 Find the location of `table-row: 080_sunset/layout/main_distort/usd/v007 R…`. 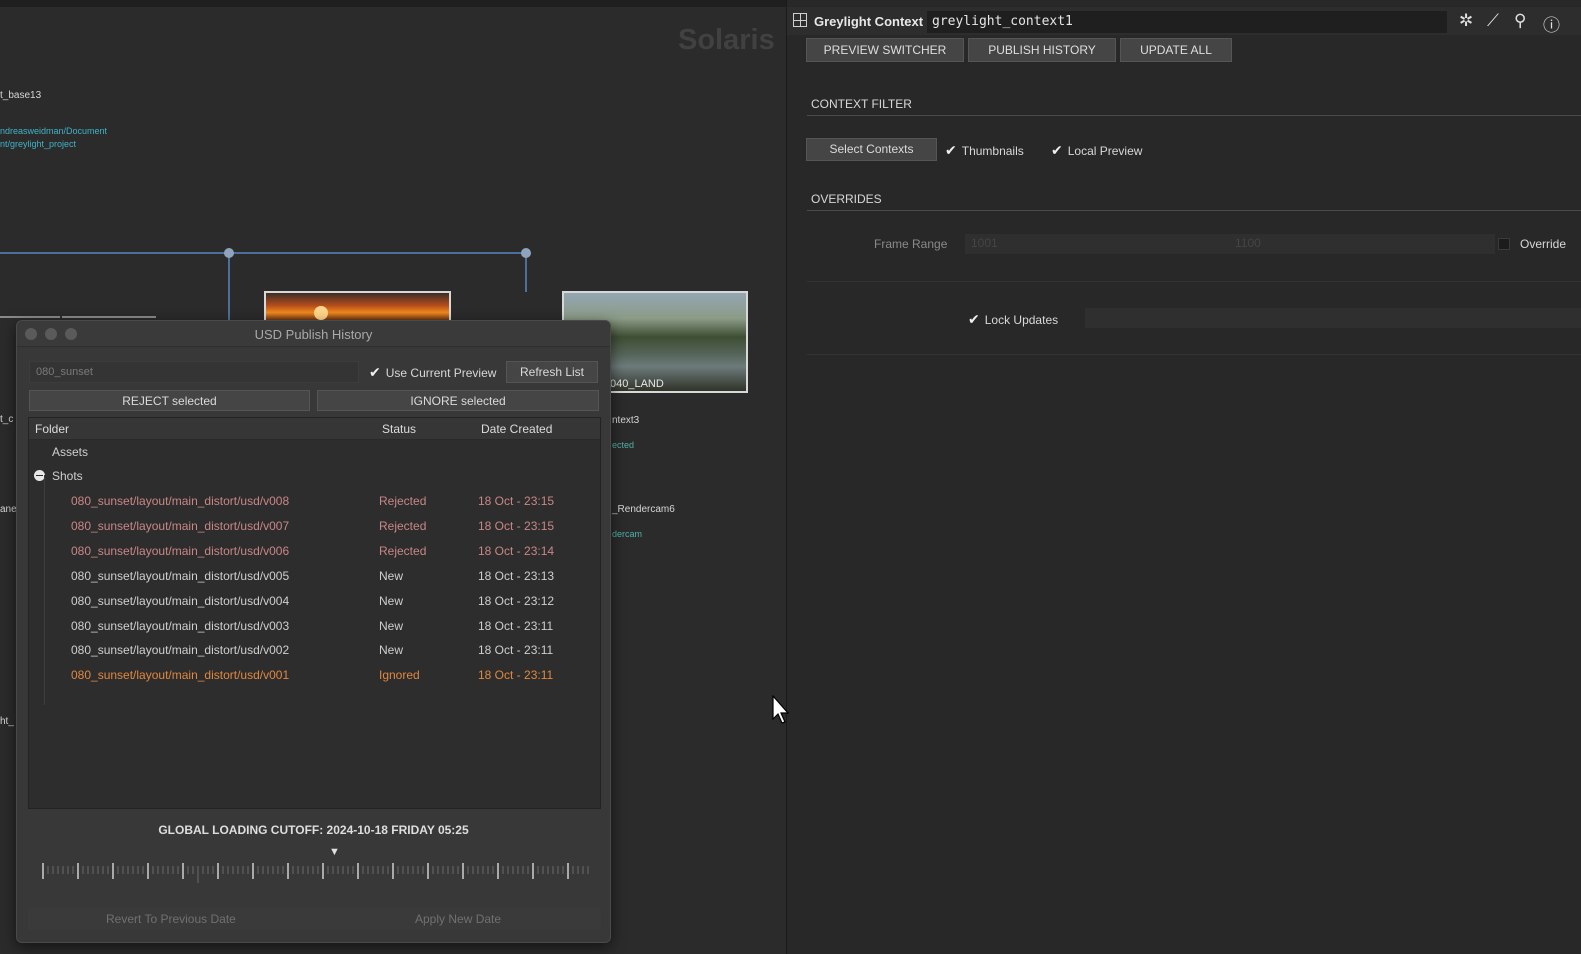

table-row: 080_sunset/layout/main_distort/usd/v007 R… is located at coordinates (314, 526).